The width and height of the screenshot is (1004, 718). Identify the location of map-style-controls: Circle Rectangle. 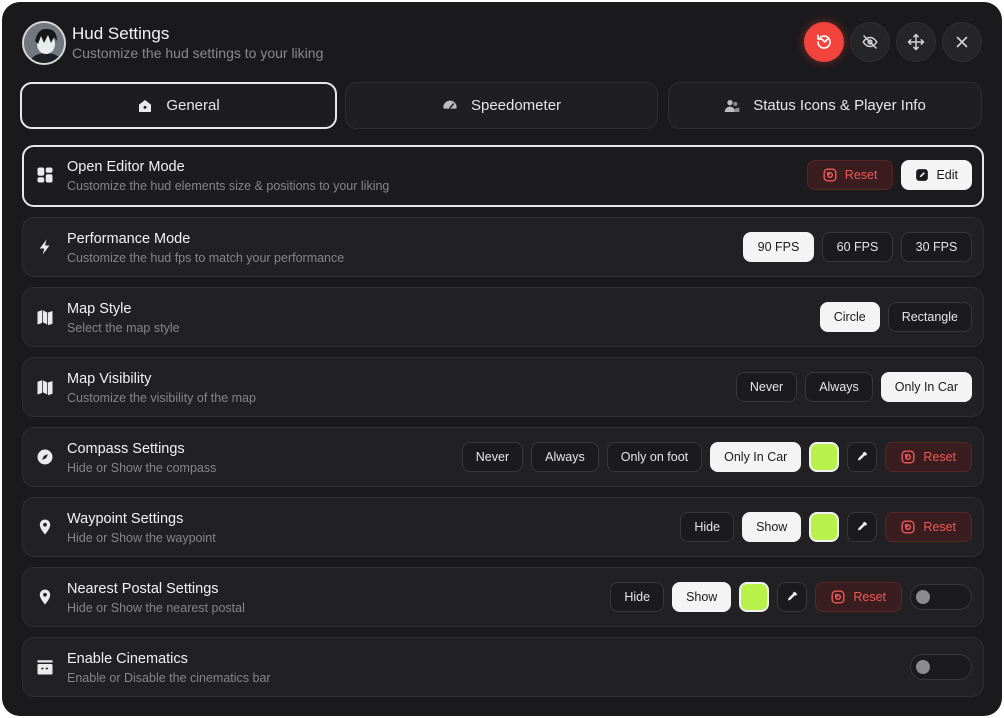
(895, 317).